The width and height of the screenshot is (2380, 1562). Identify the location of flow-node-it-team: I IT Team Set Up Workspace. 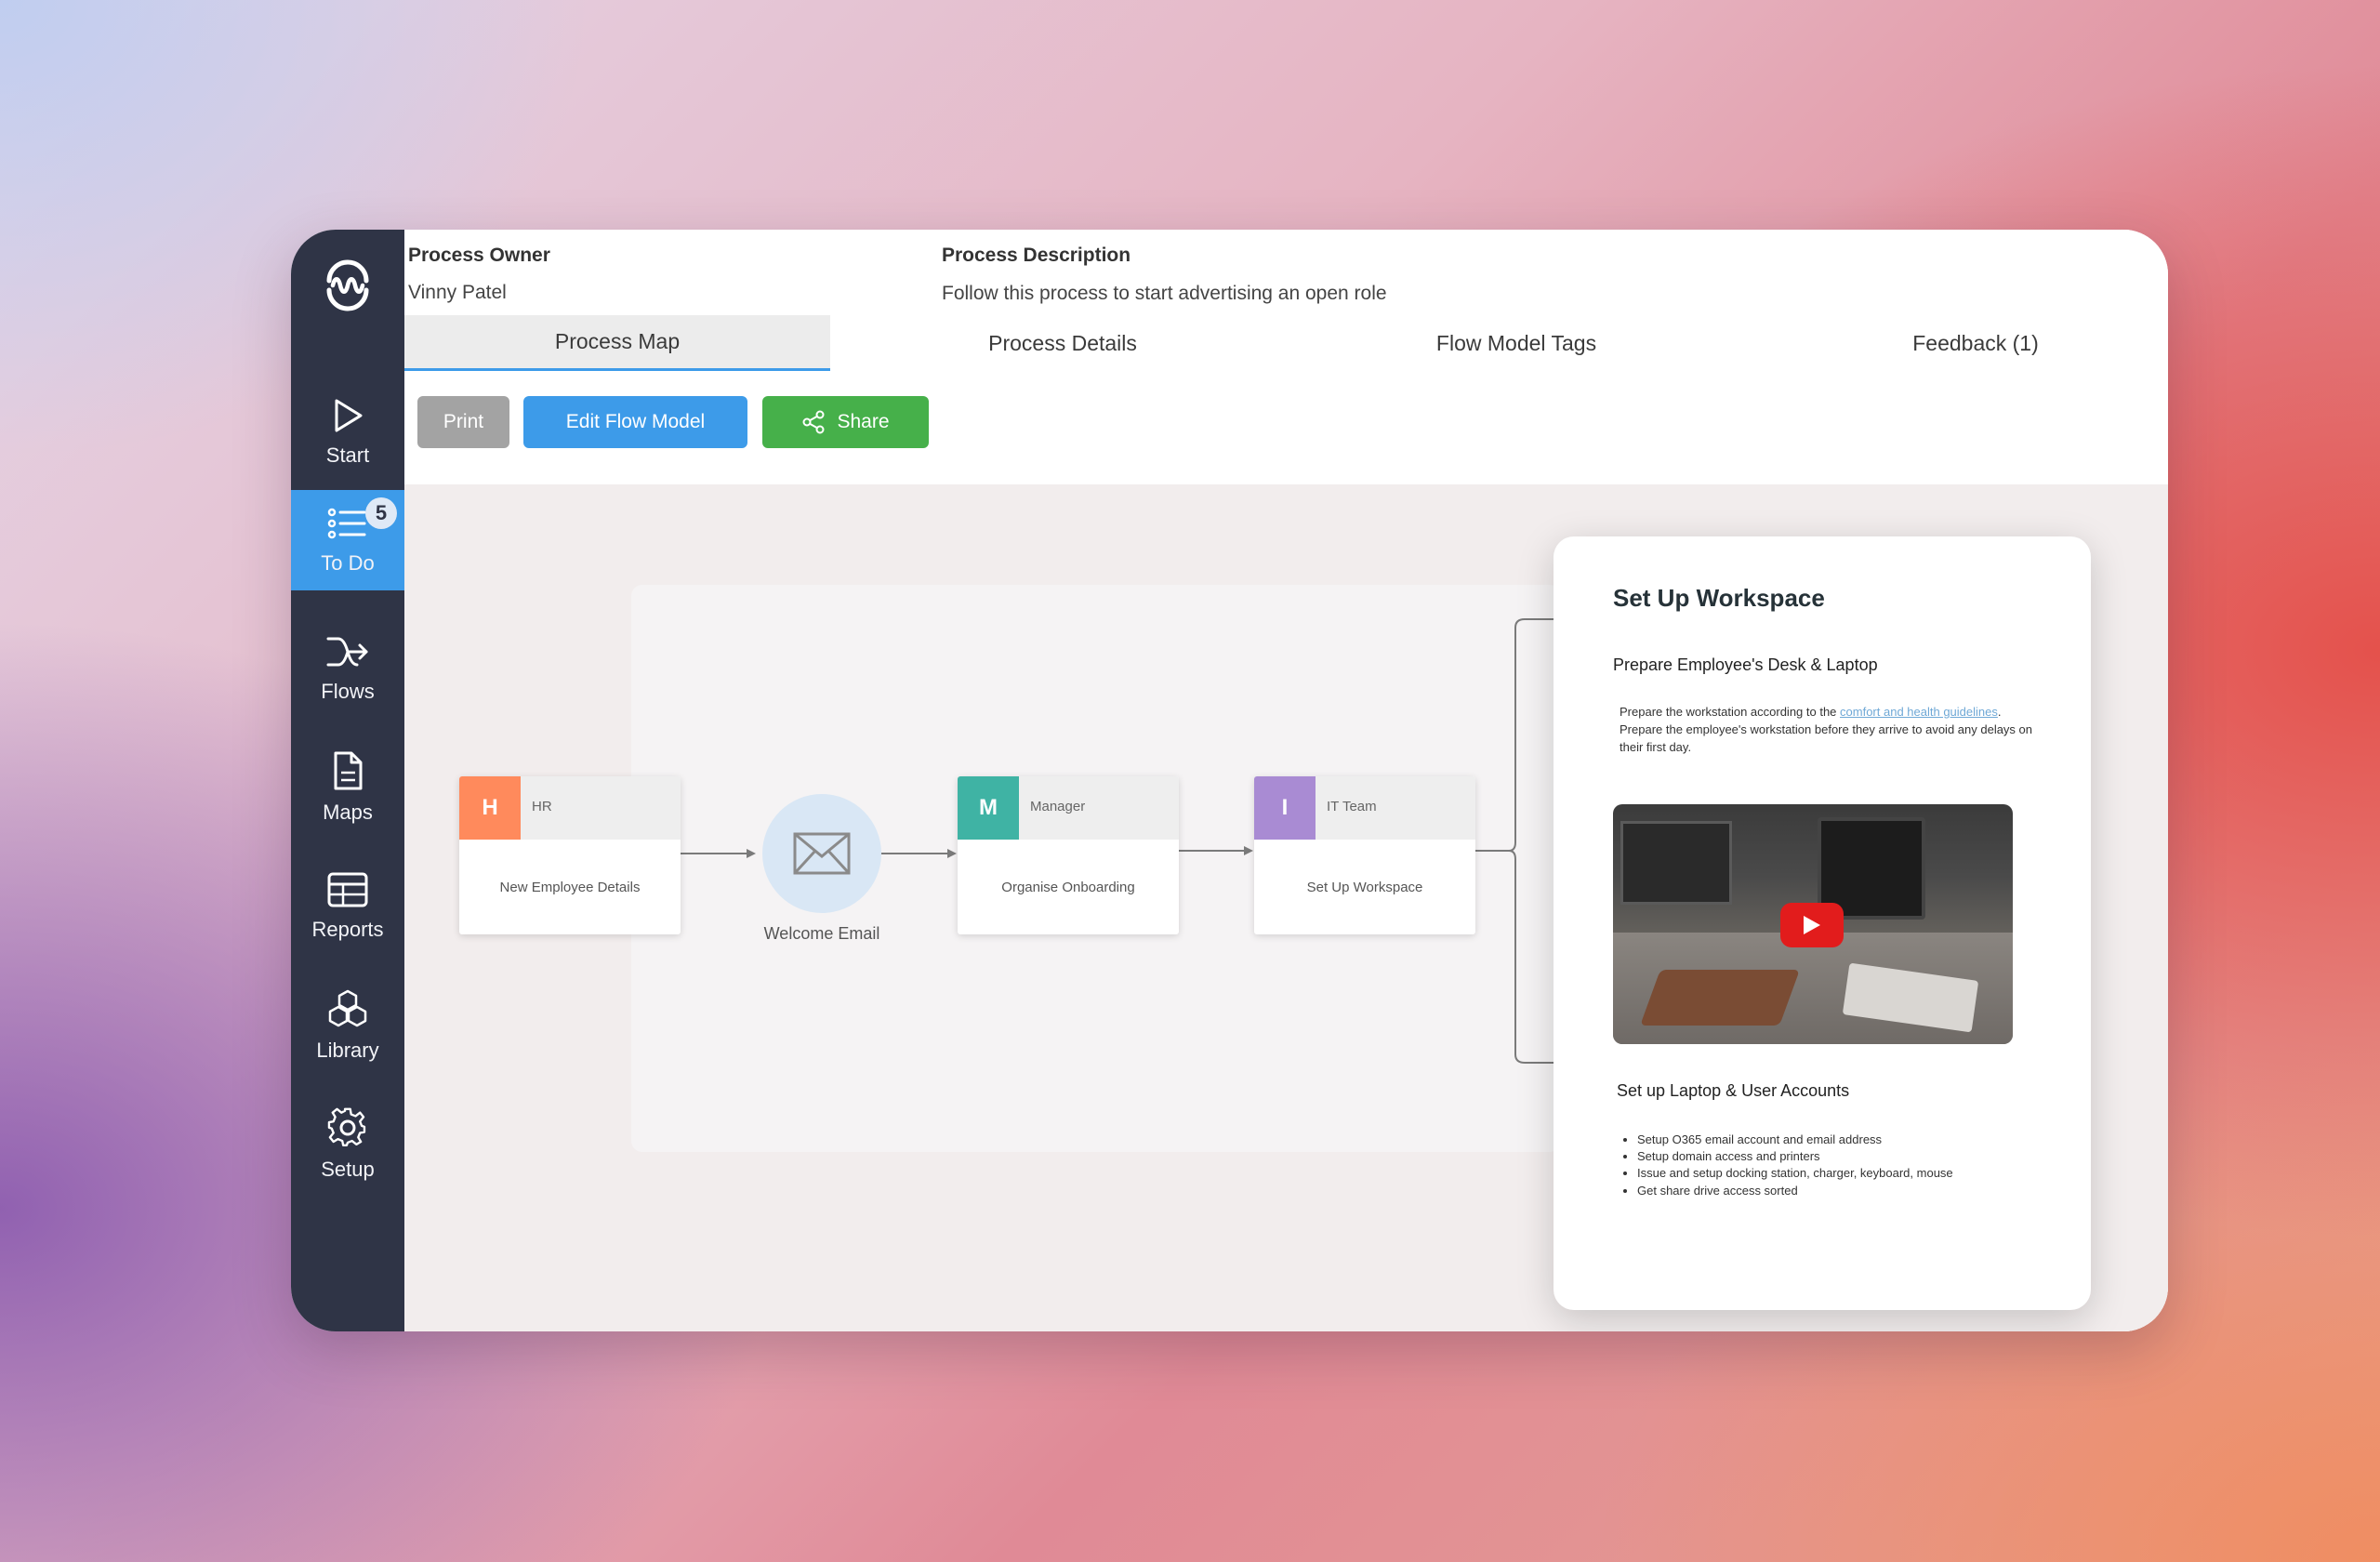
(1364, 855).